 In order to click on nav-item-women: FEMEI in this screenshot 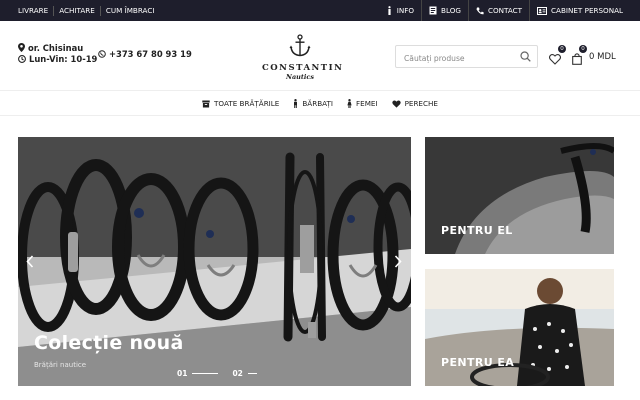, I will do `click(362, 103)`.